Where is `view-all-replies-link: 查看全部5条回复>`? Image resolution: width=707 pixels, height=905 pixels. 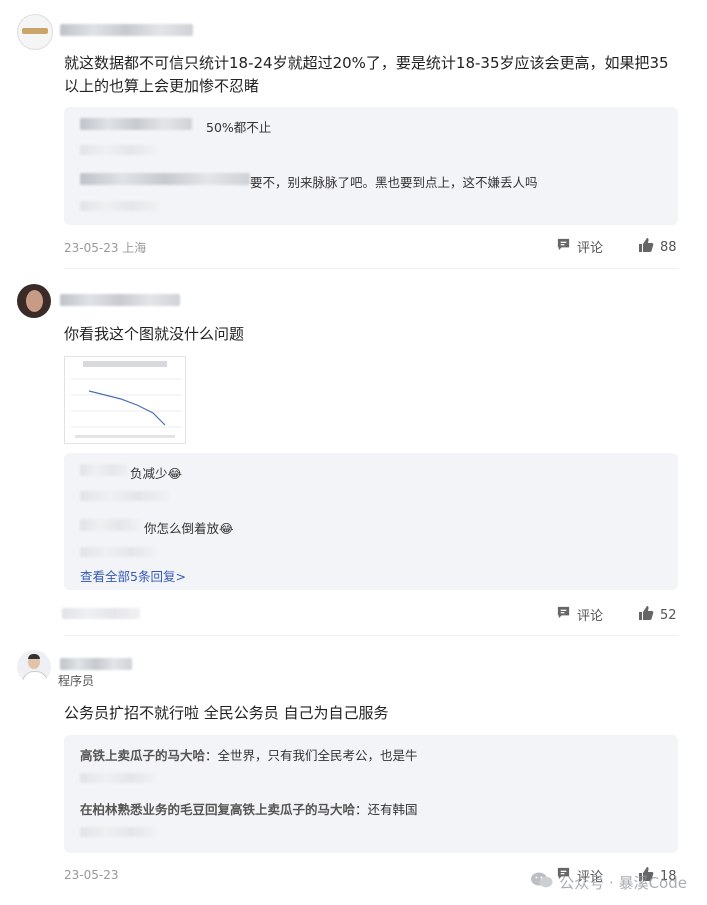 view-all-replies-link: 查看全部5条回复> is located at coordinates (133, 575).